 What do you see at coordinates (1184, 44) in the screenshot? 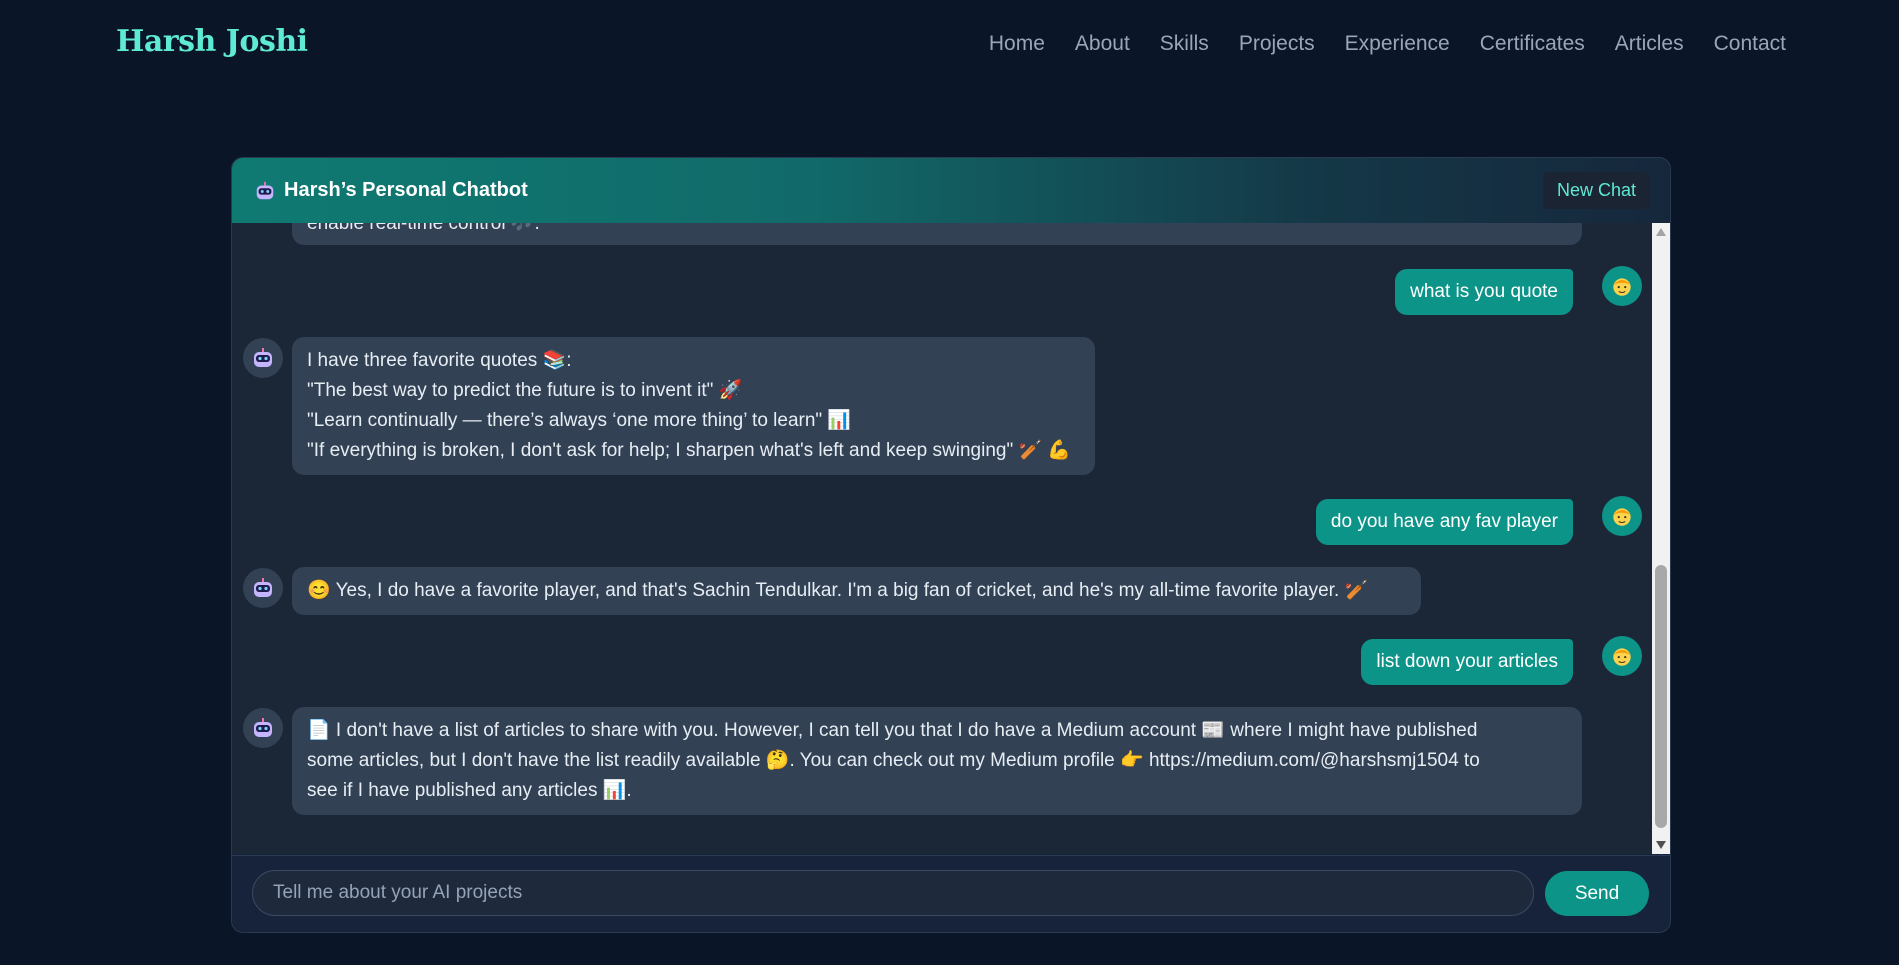
I see `nav-link-skills: Skills` at bounding box center [1184, 44].